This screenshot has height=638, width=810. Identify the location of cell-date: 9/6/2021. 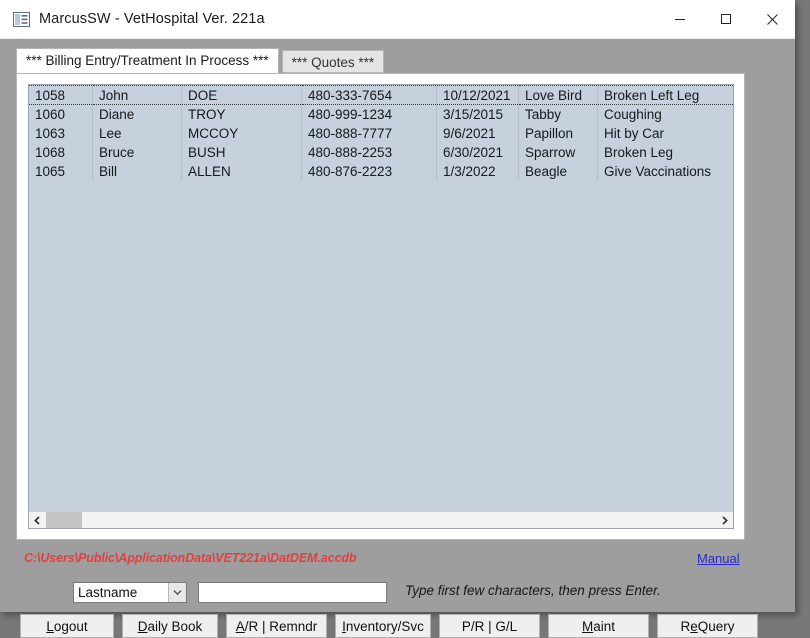
(477, 133).